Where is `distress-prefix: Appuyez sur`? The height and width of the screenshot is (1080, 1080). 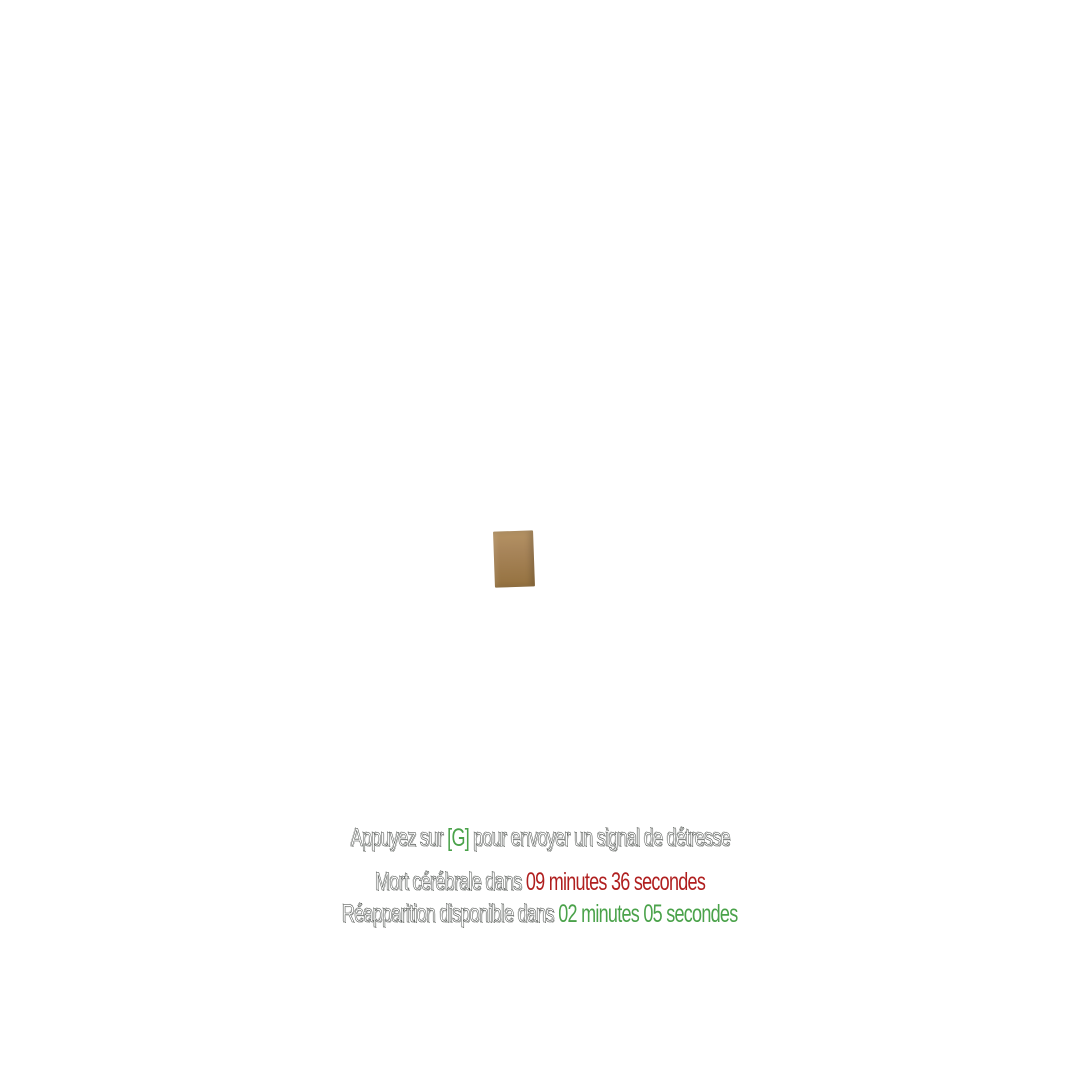
distress-prefix: Appuyez sur is located at coordinates (396, 838).